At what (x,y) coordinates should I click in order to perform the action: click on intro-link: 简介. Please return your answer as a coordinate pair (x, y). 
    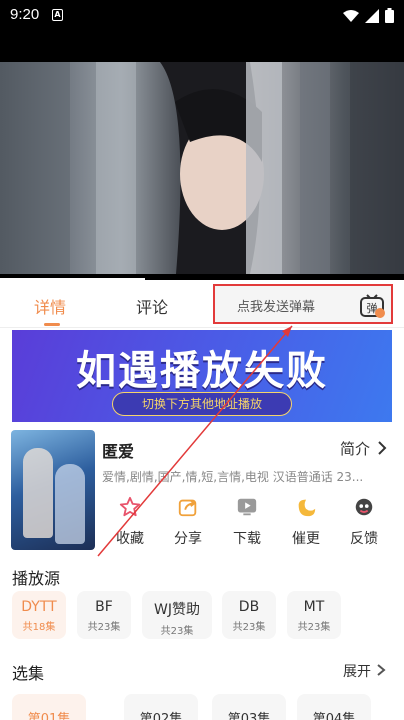
    Looking at the image, I should click on (355, 448).